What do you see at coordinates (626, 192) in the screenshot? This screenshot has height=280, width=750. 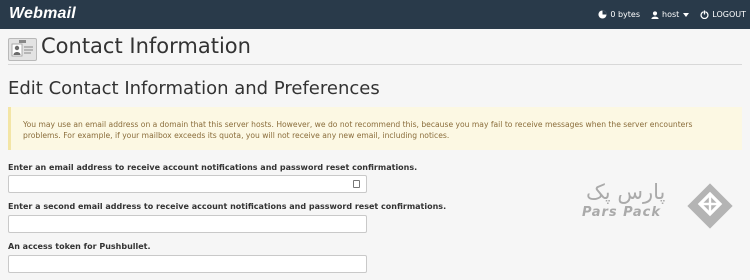 I see `watermark-persian-text: پارس پک` at bounding box center [626, 192].